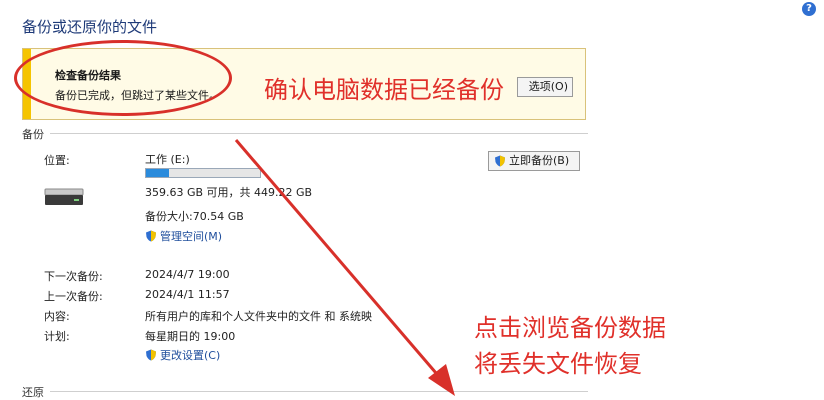  Describe the element at coordinates (57, 336) in the screenshot. I see `schedule-label: 计划:` at that location.